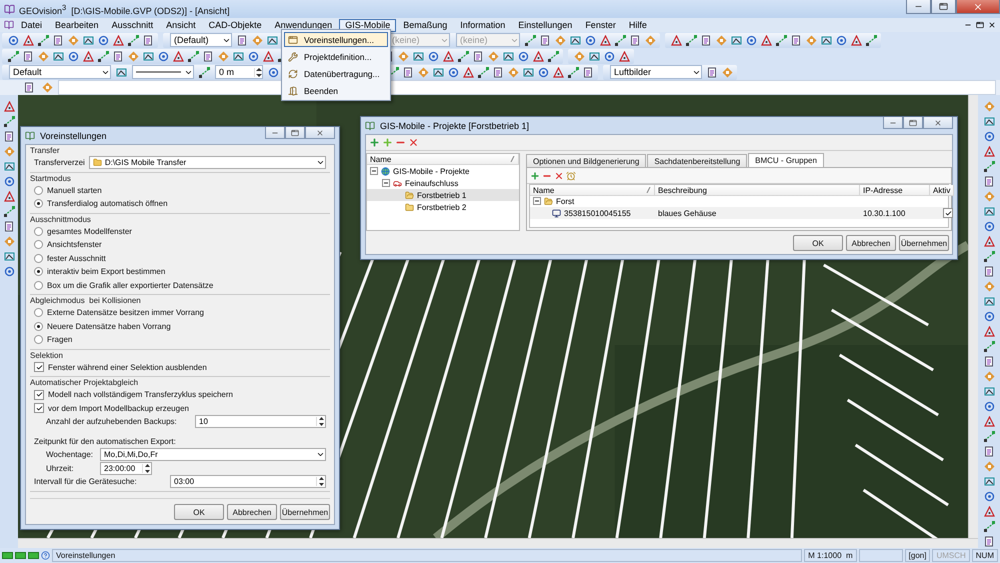 The image size is (1000, 563). I want to click on tab: Optionen und Bildgenerierung, so click(586, 160).